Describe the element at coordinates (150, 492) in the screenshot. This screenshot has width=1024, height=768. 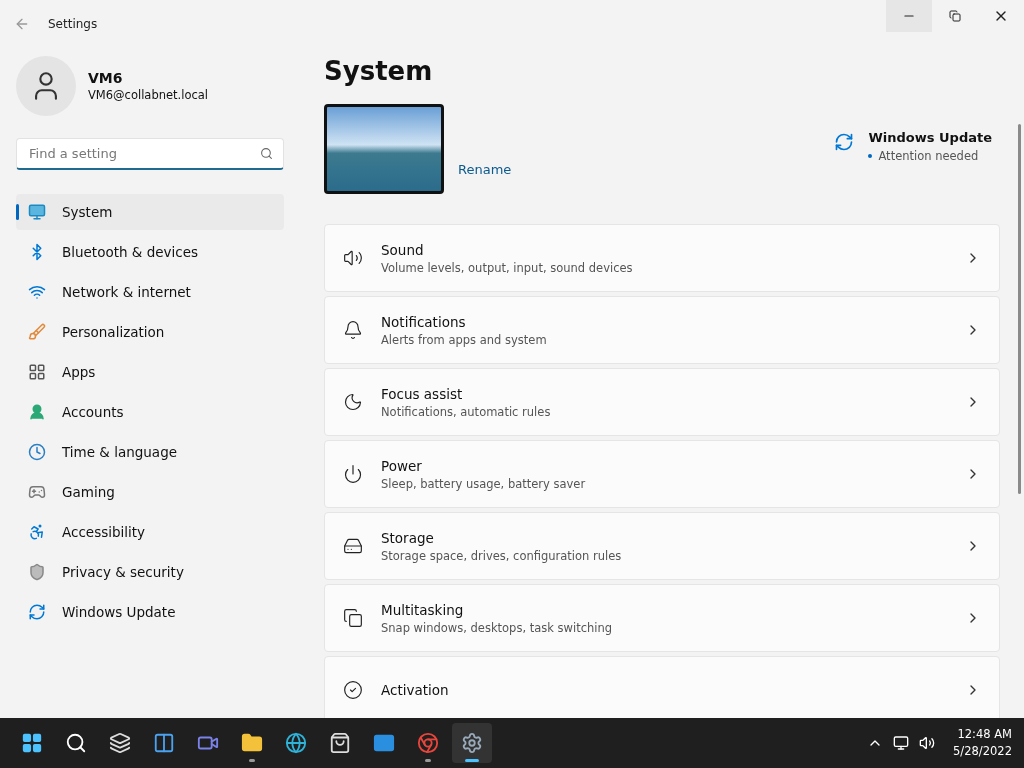
I see `sidebar-item: Gaming` at that location.